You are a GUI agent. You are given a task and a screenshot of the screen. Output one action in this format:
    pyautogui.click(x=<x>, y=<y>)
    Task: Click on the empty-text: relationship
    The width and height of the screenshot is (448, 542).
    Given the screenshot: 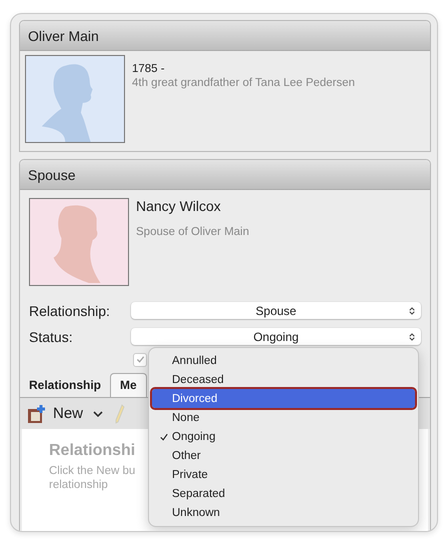 What is the action you would take?
    pyautogui.click(x=78, y=485)
    